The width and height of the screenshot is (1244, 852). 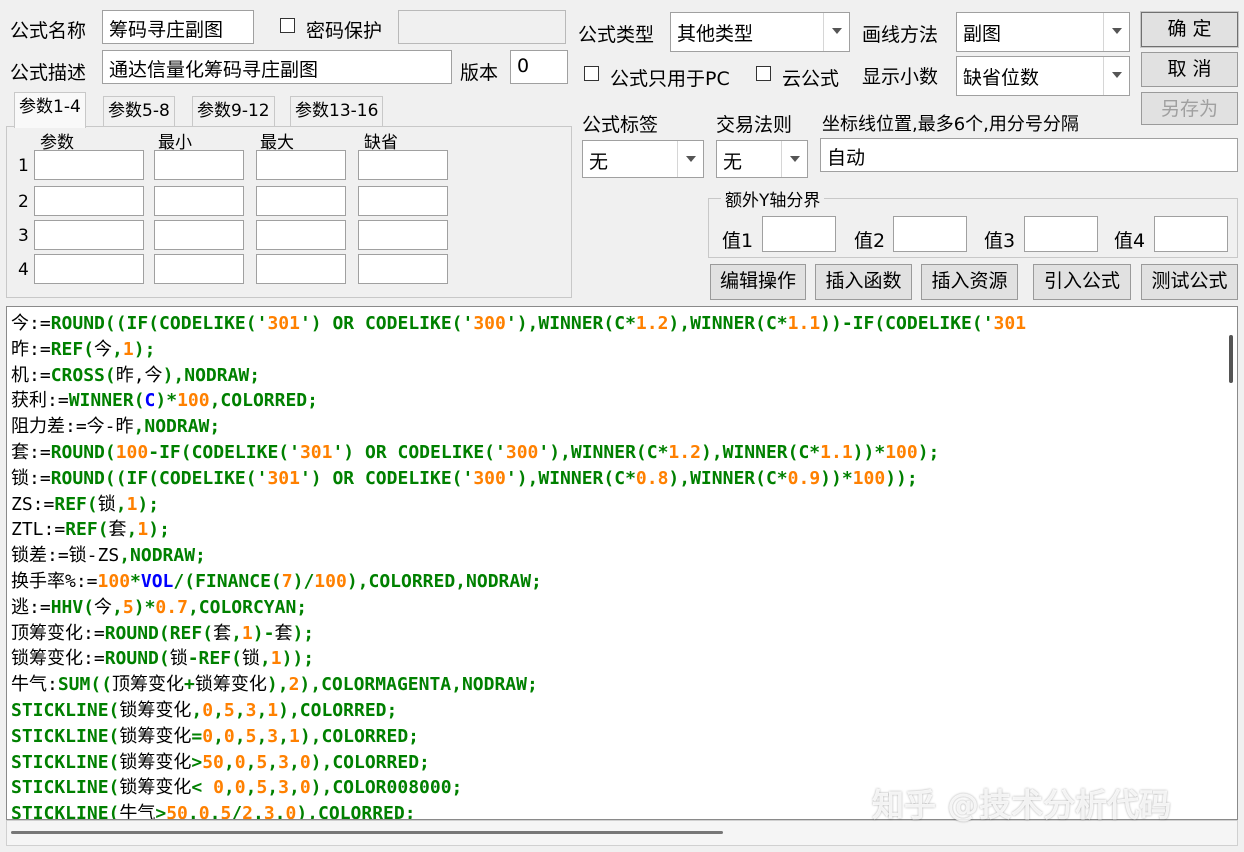 What do you see at coordinates (1189, 282) in the screenshot?
I see `test-formula-button: 测试公式` at bounding box center [1189, 282].